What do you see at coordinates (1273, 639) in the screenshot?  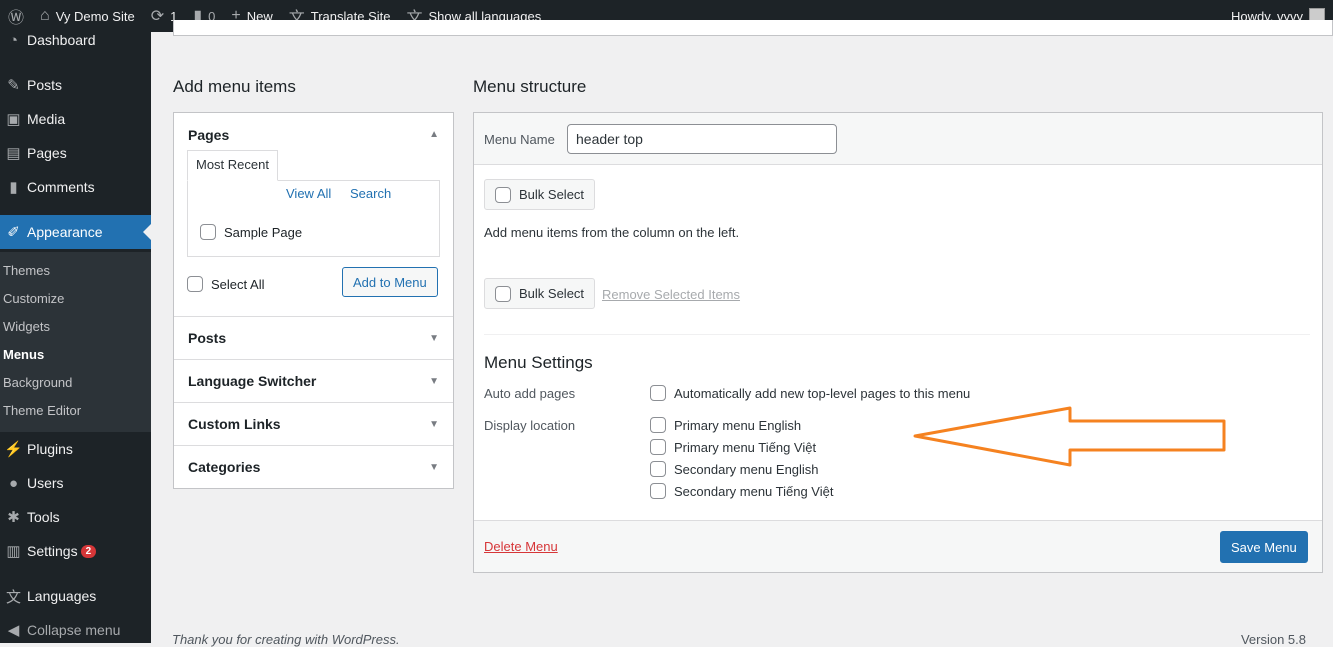 I see `footer-version: Version 5.8` at bounding box center [1273, 639].